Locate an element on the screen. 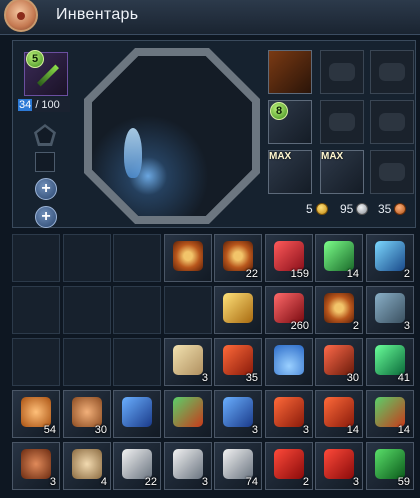 This screenshot has height=498, width=420. inventory-slot-red-hammer: 30 is located at coordinates (339, 362).